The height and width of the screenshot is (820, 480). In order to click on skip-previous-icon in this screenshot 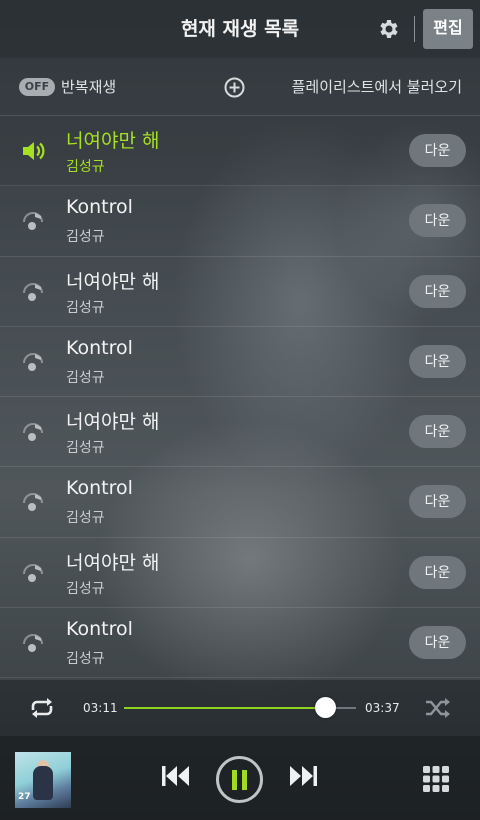, I will do `click(175, 776)`.